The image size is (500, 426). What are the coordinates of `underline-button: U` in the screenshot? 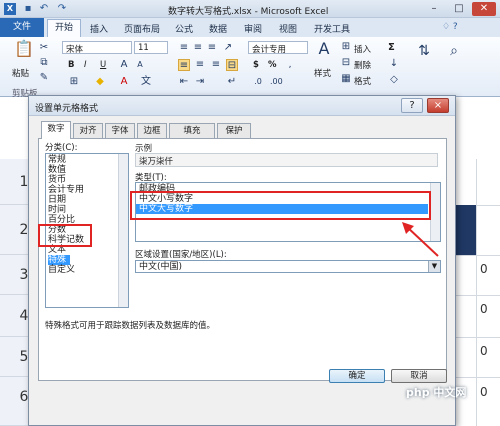 It's located at (103, 65).